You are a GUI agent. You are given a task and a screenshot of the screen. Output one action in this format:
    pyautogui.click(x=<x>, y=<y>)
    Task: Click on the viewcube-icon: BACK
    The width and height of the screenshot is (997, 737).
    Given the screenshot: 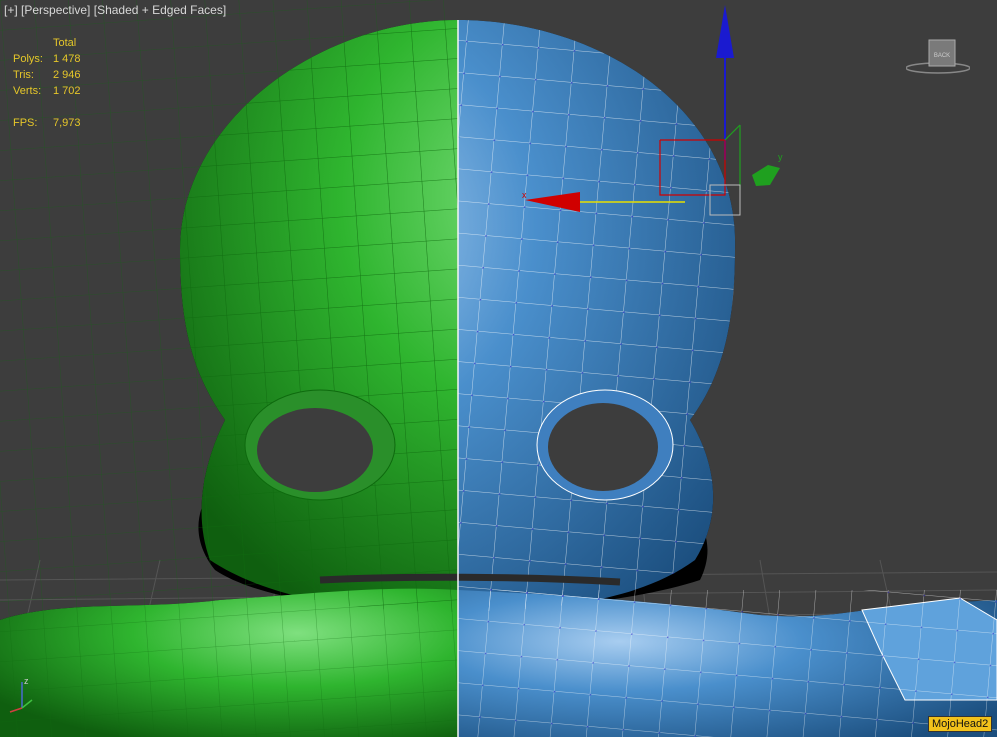 What is the action you would take?
    pyautogui.click(x=938, y=56)
    